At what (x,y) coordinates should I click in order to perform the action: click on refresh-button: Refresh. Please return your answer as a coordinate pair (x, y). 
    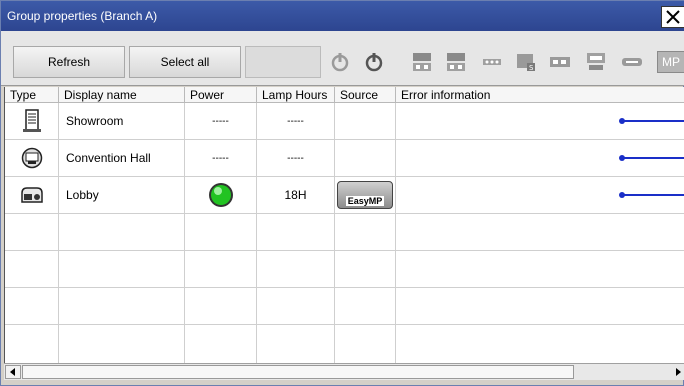
    Looking at the image, I should click on (69, 62).